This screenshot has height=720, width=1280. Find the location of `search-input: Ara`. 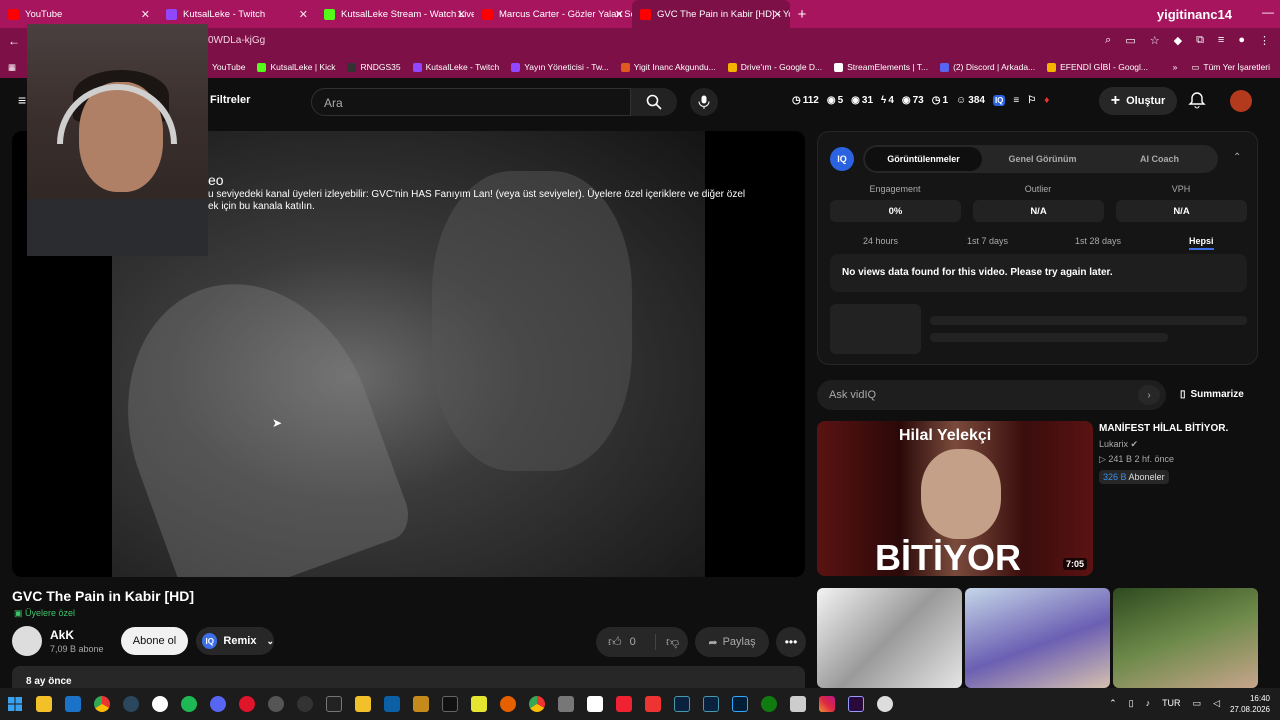

search-input: Ara is located at coordinates (471, 102).